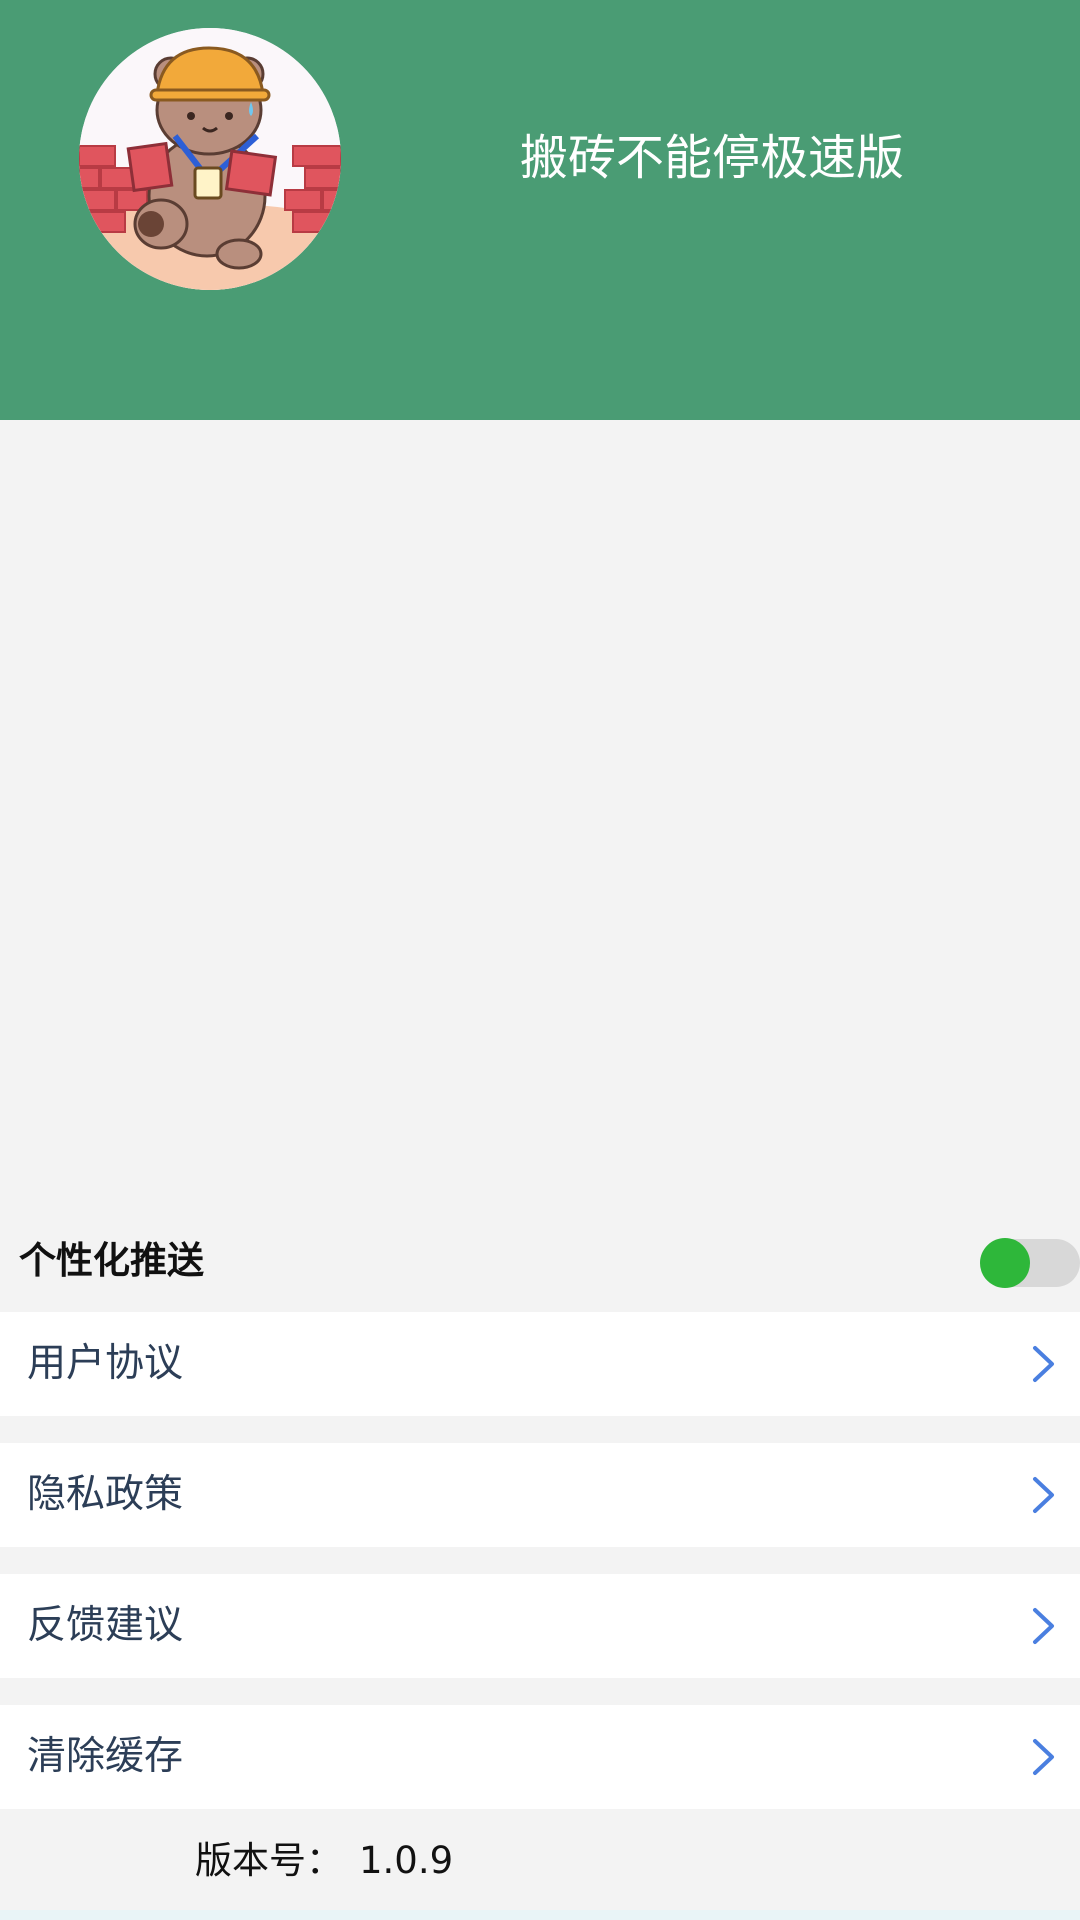 The image size is (1080, 1920). Describe the element at coordinates (540, 1757) in the screenshot. I see `menu-item-clear-cache: 清除缓存` at that location.